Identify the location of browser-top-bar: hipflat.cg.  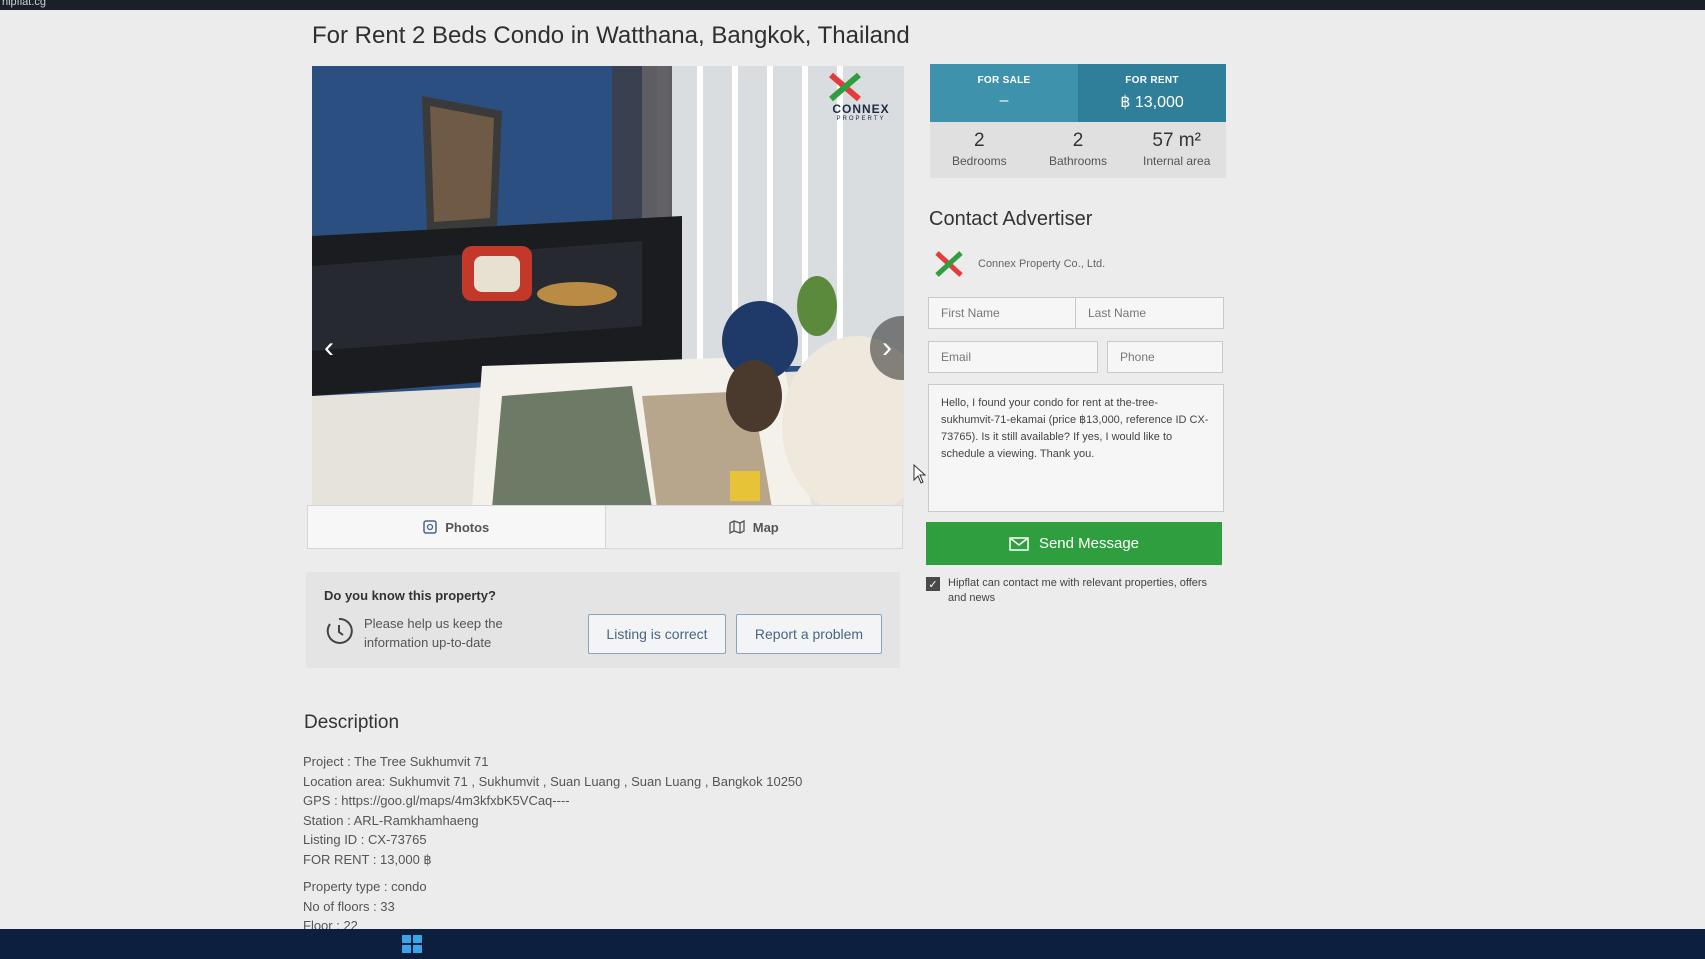
(852, 5).